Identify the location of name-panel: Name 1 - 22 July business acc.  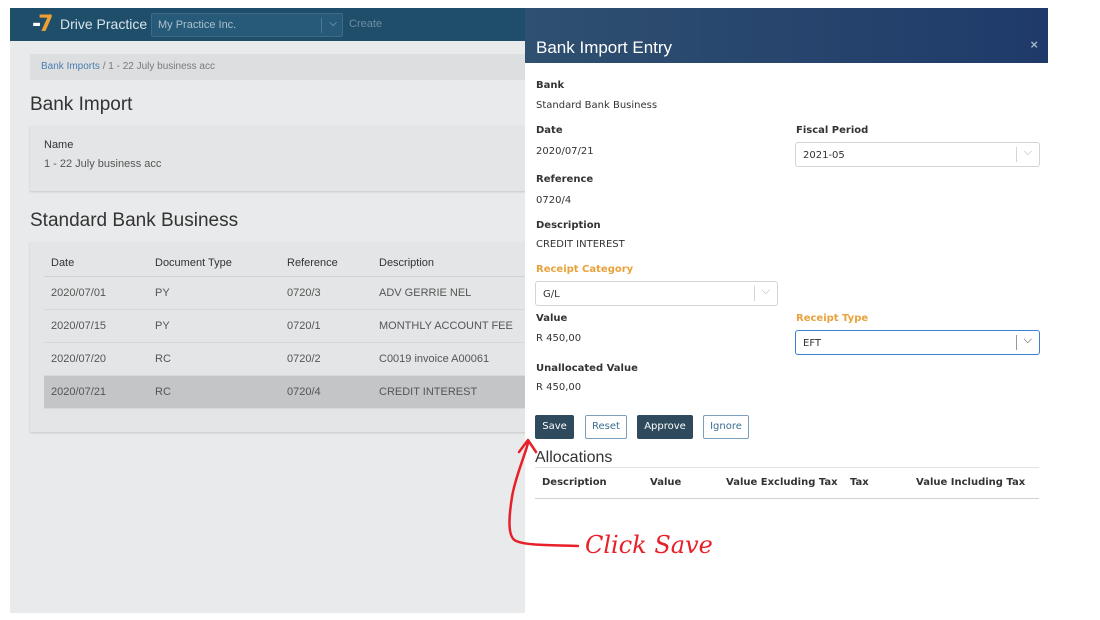
(277, 158).